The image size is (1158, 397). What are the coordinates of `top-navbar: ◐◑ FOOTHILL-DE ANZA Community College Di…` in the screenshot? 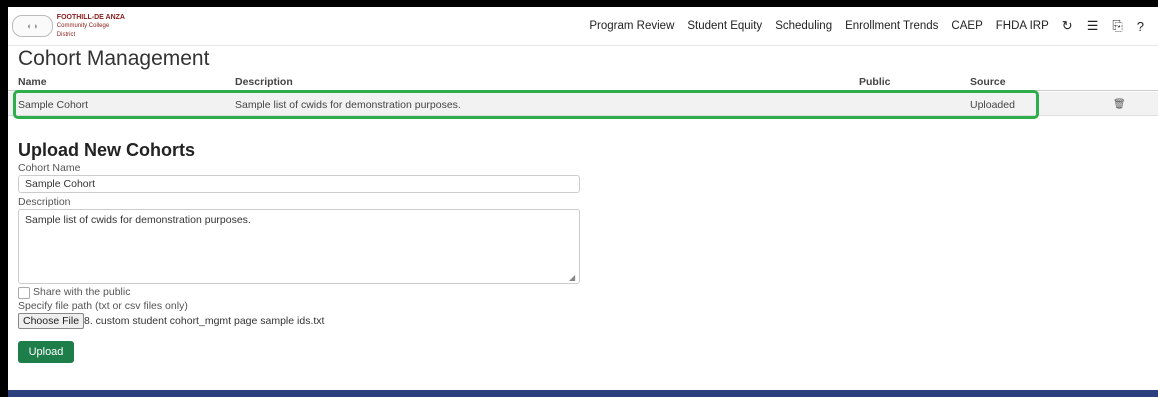 It's located at (583, 26).